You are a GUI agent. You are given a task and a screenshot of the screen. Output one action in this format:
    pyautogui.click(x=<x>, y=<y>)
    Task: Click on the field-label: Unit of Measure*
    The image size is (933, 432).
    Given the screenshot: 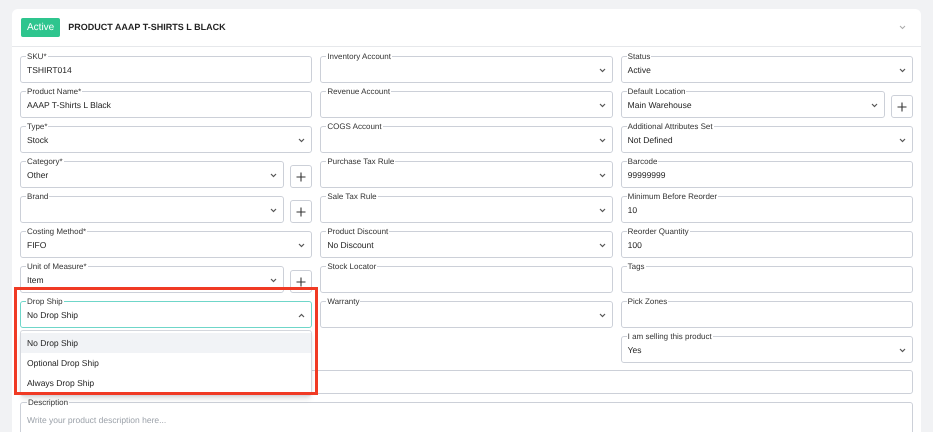 What is the action you would take?
    pyautogui.click(x=57, y=266)
    